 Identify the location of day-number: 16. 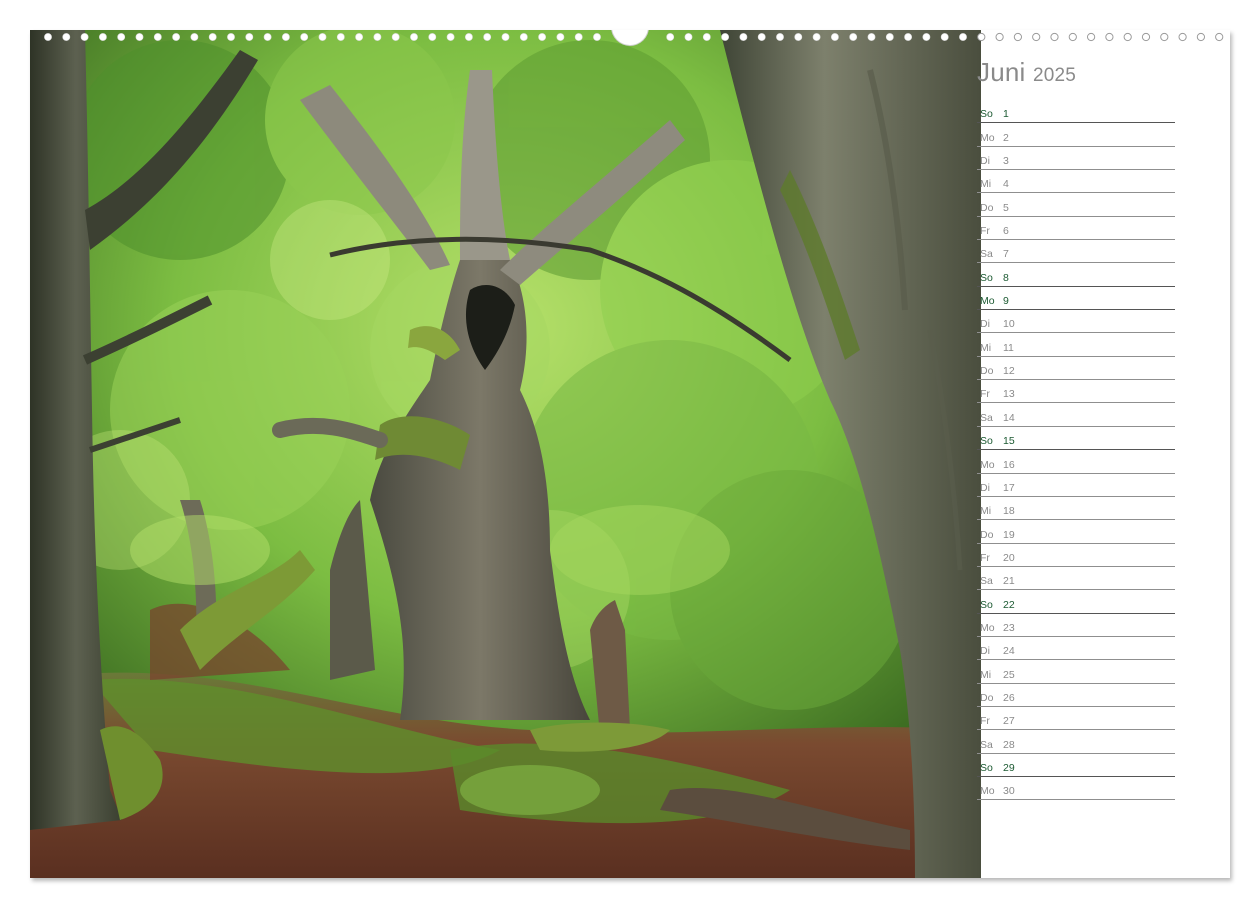
(1009, 464).